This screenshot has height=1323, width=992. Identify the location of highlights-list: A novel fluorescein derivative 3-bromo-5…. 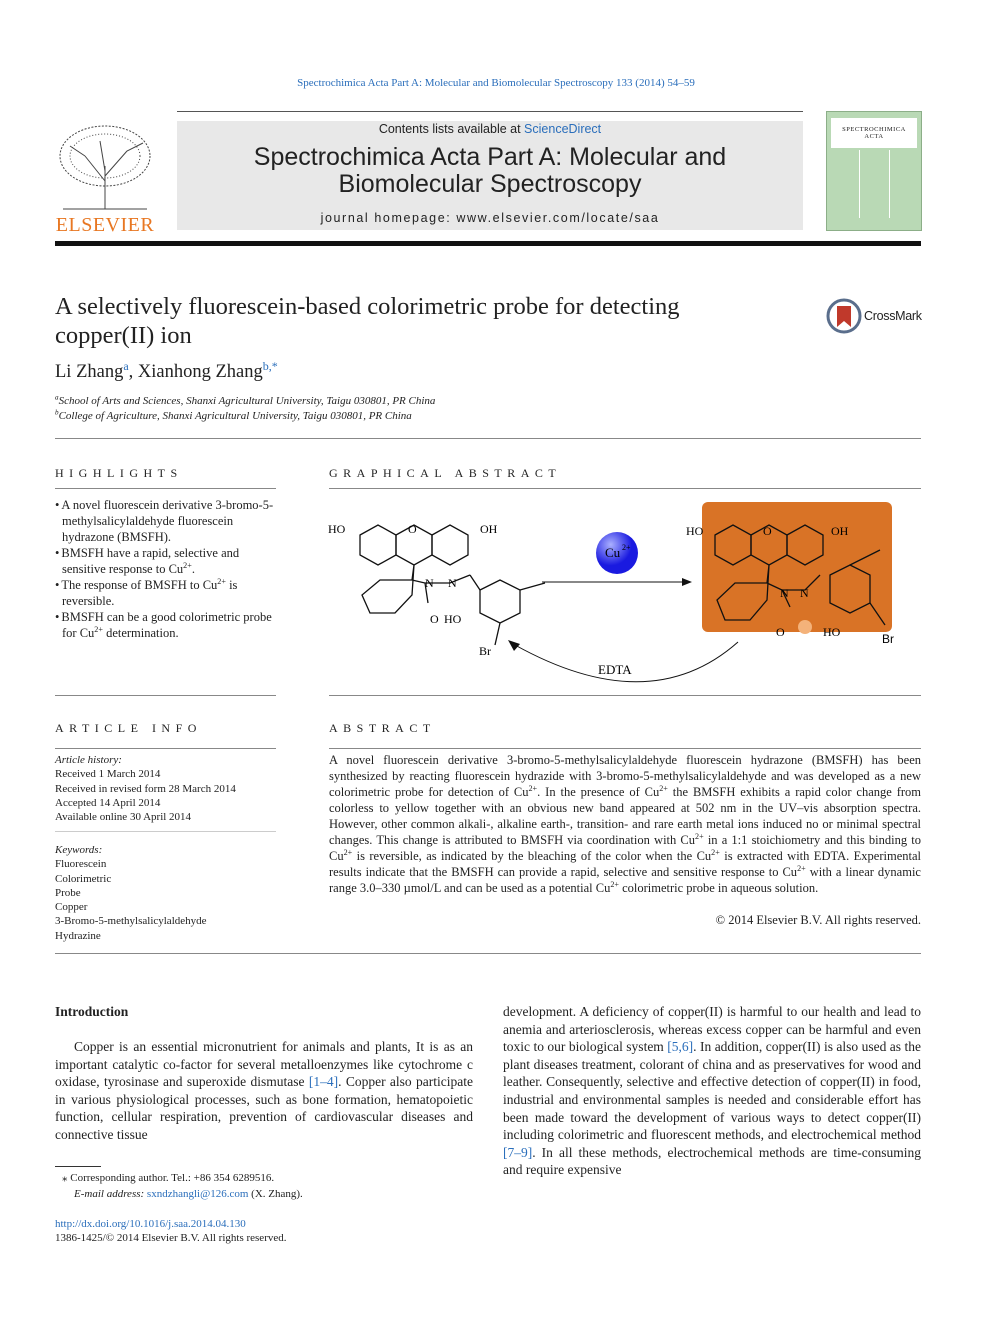
(165, 569).